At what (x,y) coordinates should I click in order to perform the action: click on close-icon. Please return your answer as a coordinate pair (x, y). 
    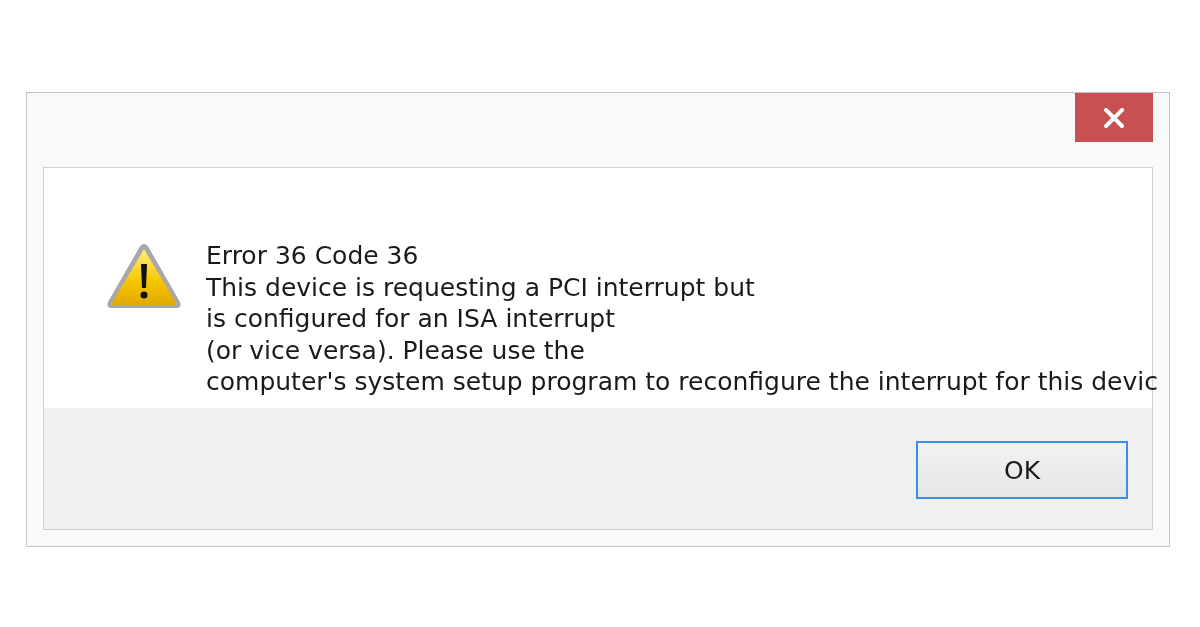
    Looking at the image, I should click on (1114, 117).